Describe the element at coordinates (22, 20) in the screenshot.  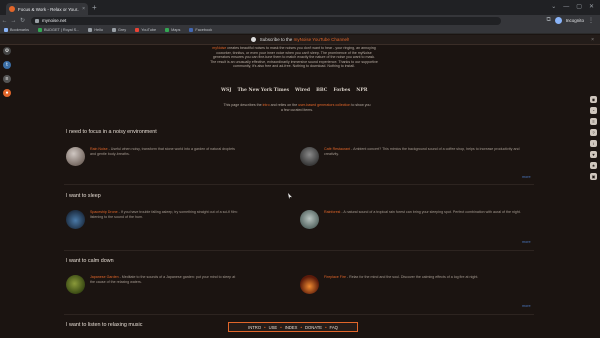
I see `reload-icon: ↻` at that location.